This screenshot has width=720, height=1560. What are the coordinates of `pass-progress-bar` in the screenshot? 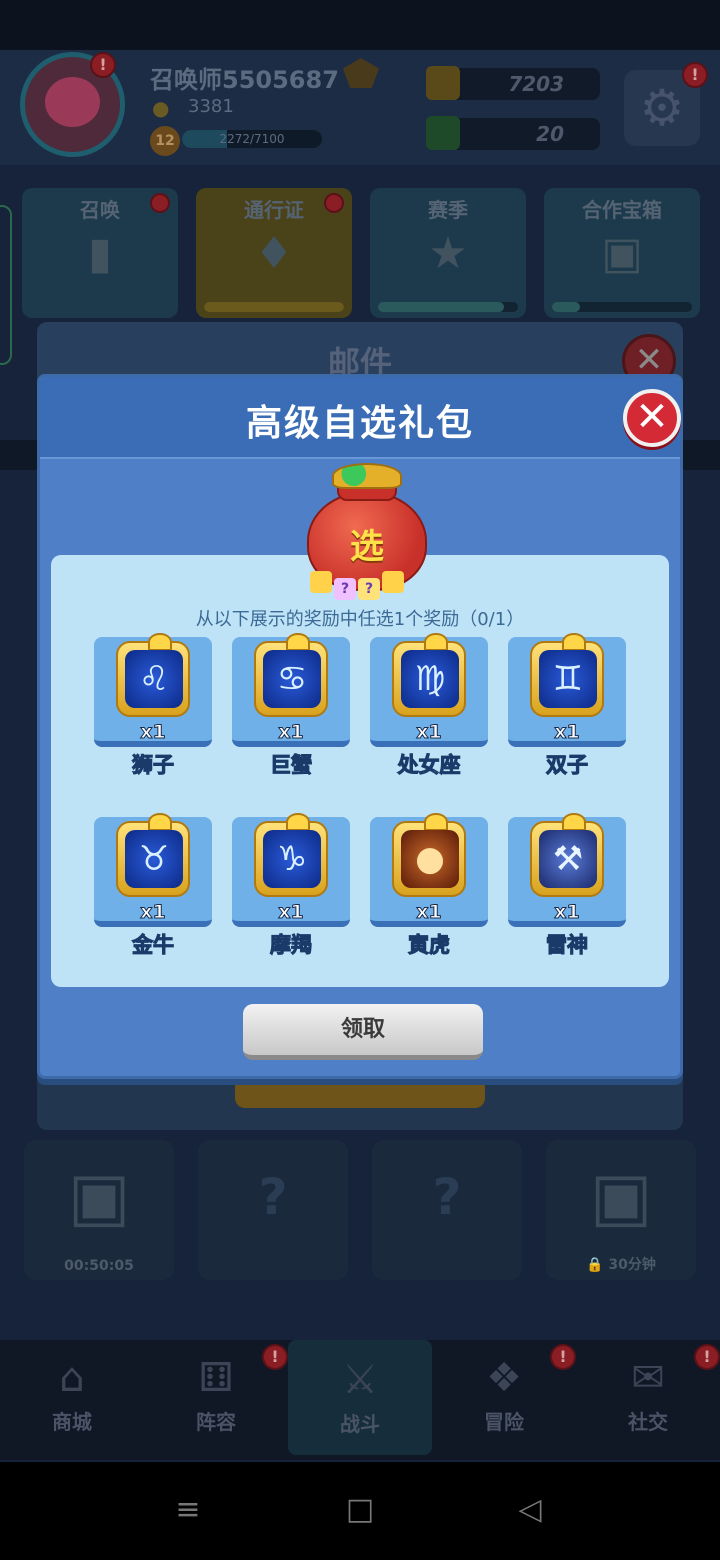 It's located at (274, 307).